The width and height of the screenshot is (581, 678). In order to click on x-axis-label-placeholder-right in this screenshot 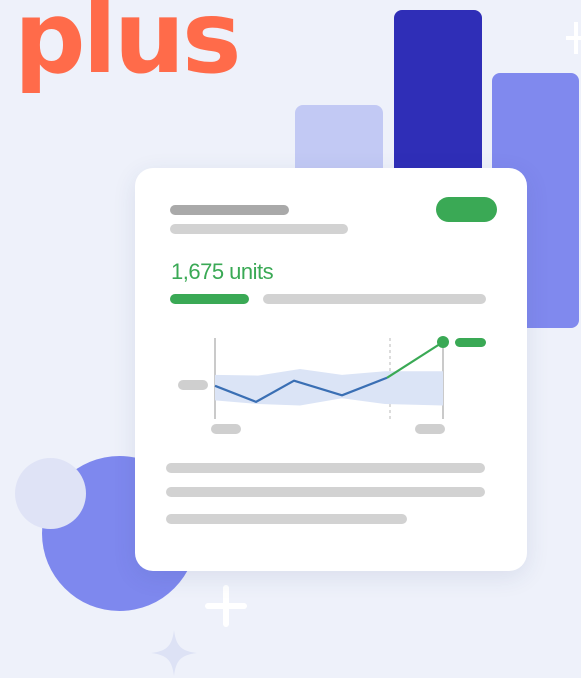, I will do `click(430, 429)`.